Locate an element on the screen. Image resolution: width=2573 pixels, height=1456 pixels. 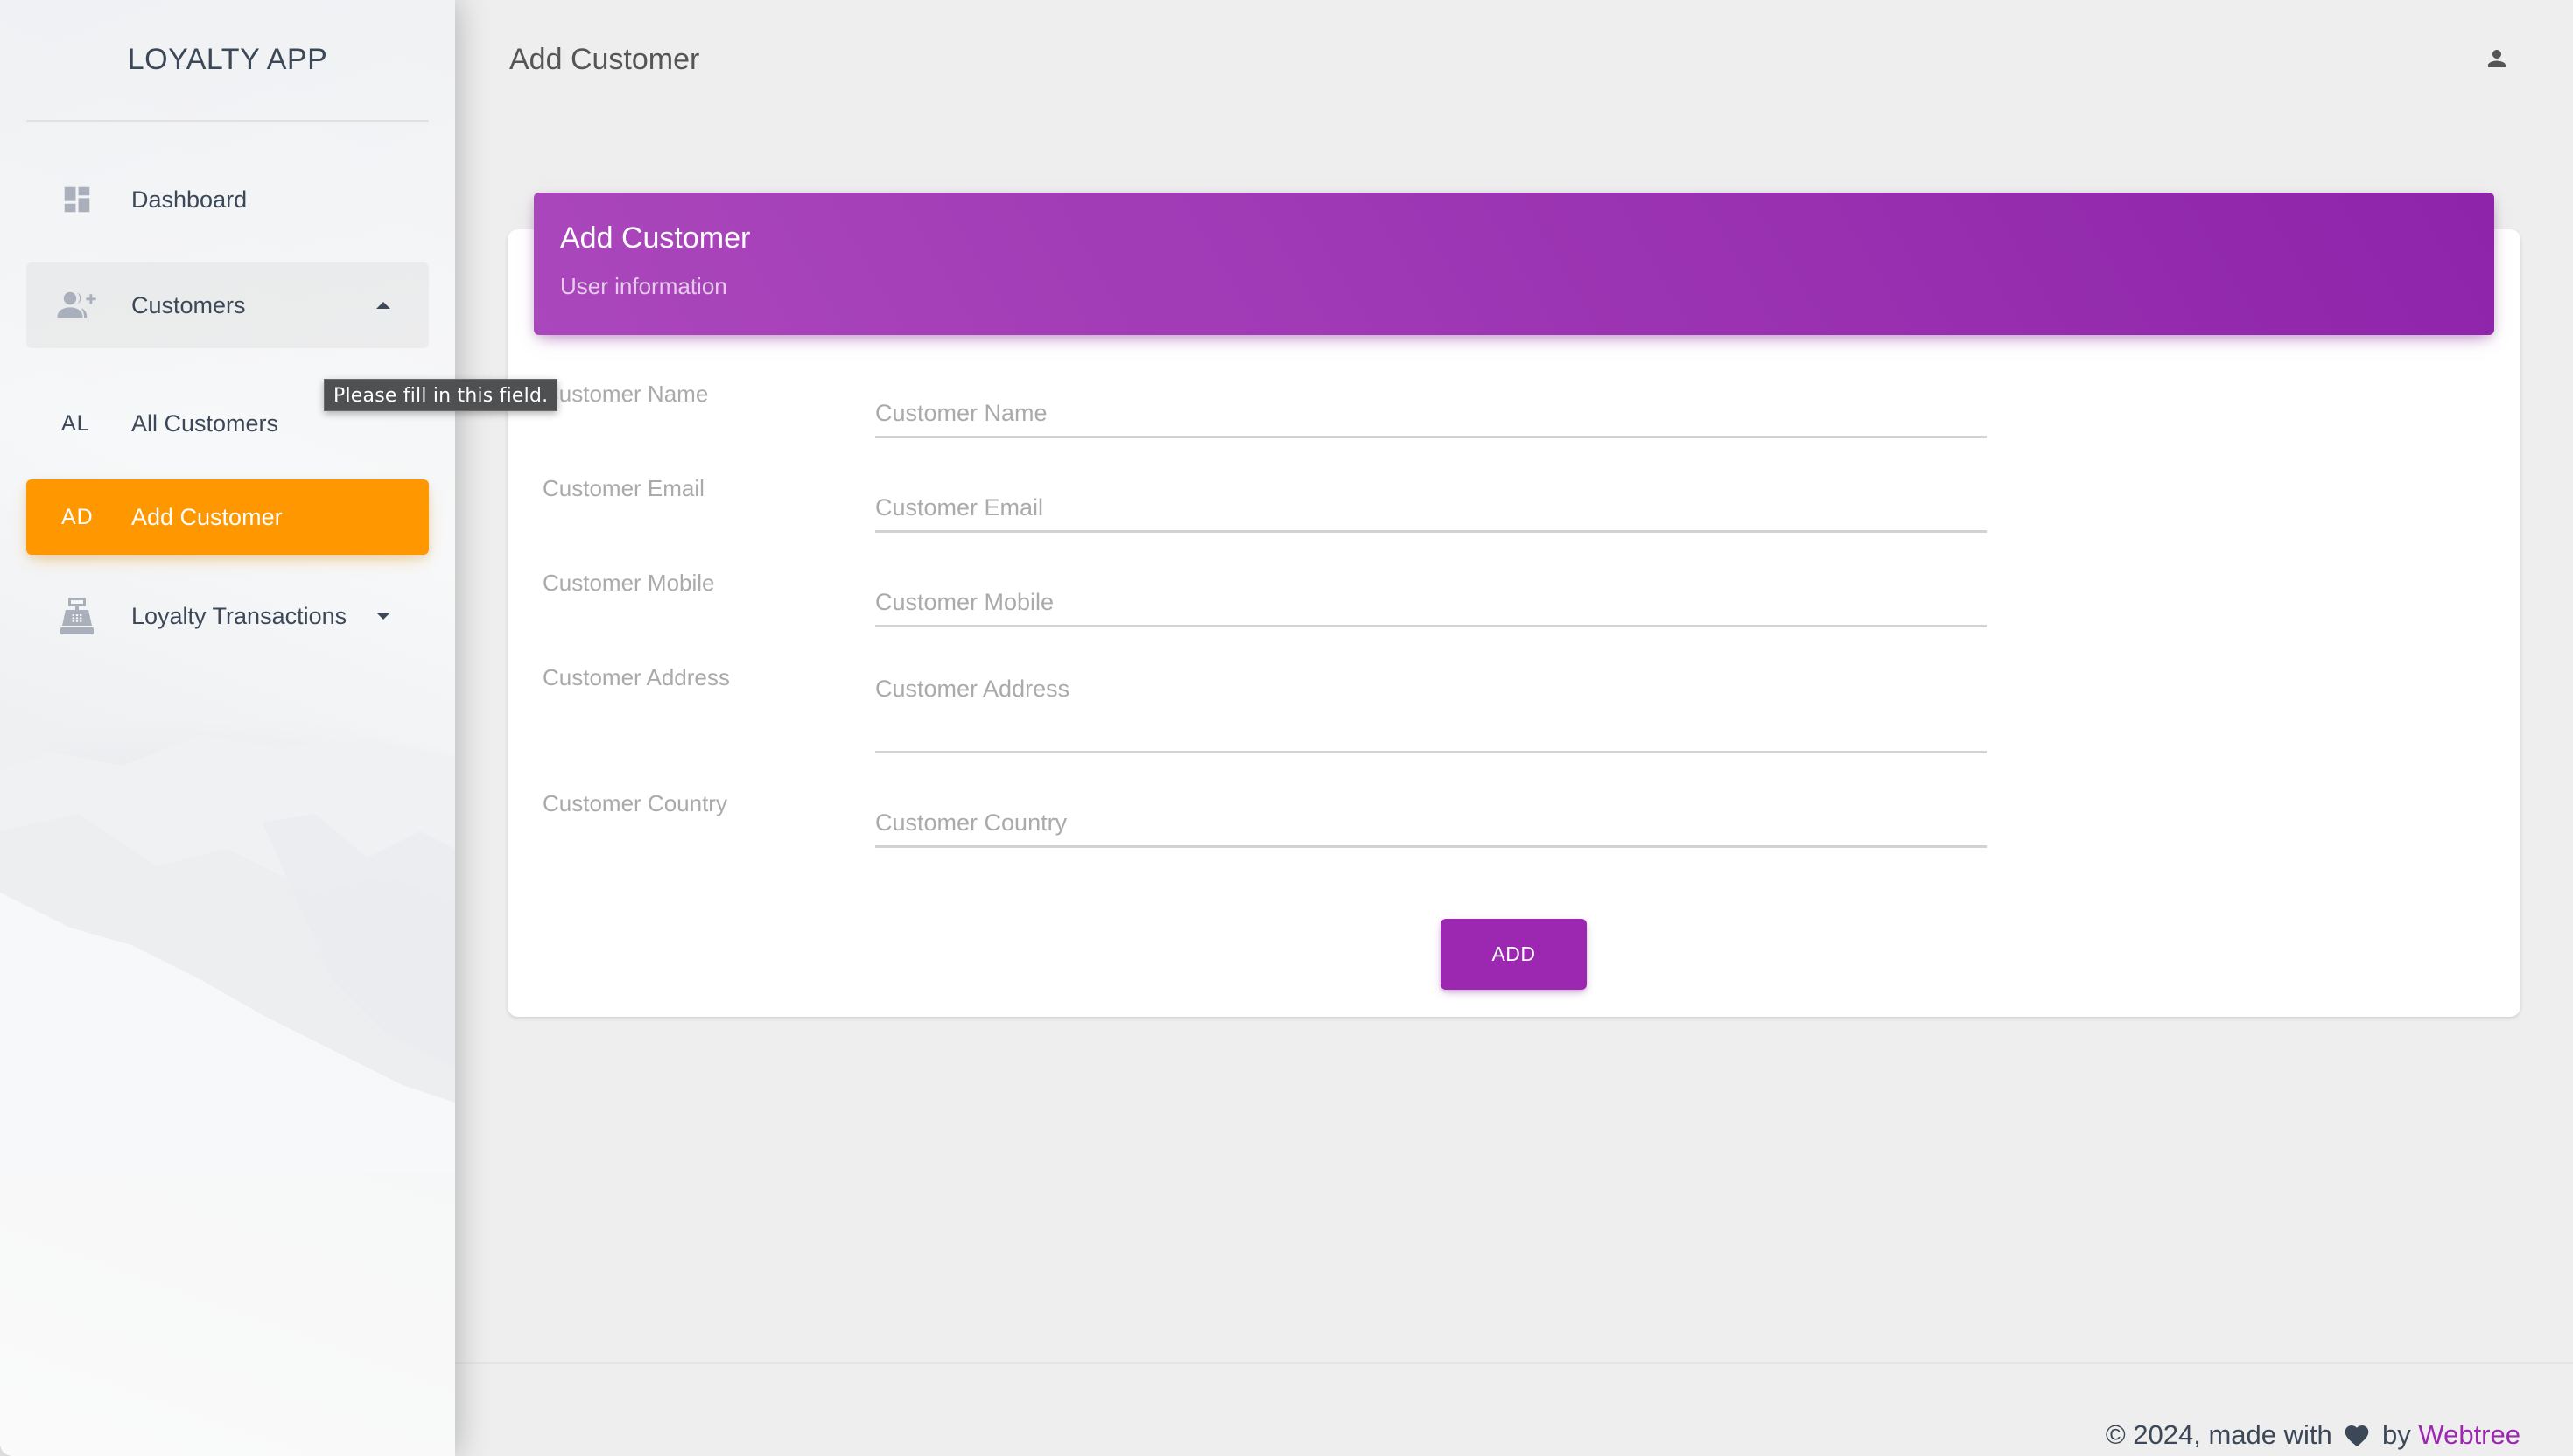
customer-email-input is located at coordinates (1431, 509).